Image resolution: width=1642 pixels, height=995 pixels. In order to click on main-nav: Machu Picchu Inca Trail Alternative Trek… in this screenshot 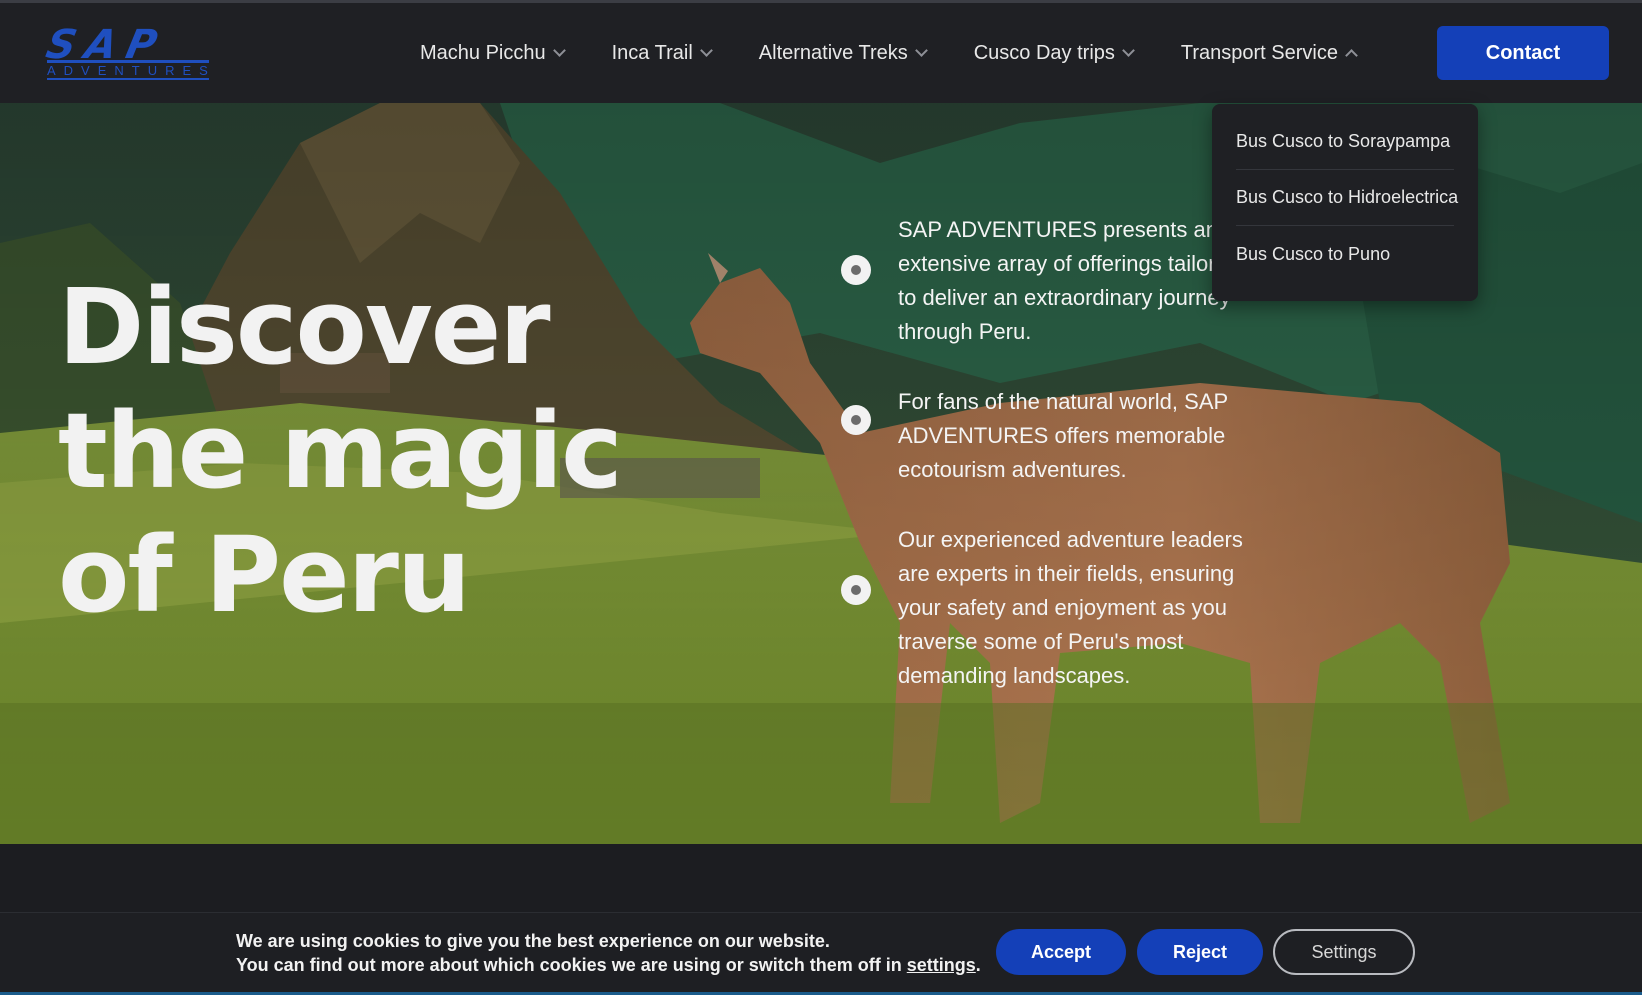, I will do `click(912, 53)`.